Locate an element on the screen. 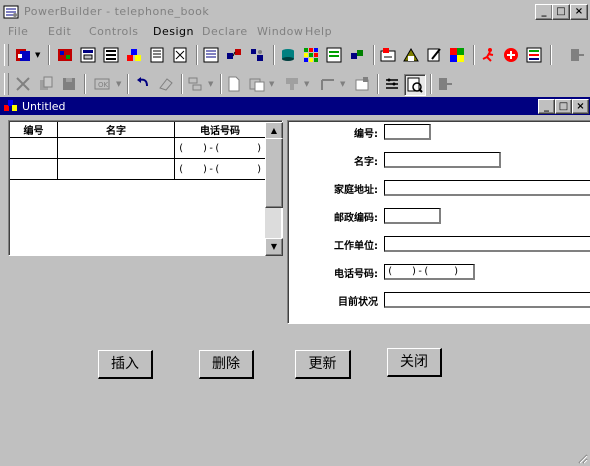 The height and width of the screenshot is (466, 590). align-dropdown: ▼ is located at coordinates (211, 84).